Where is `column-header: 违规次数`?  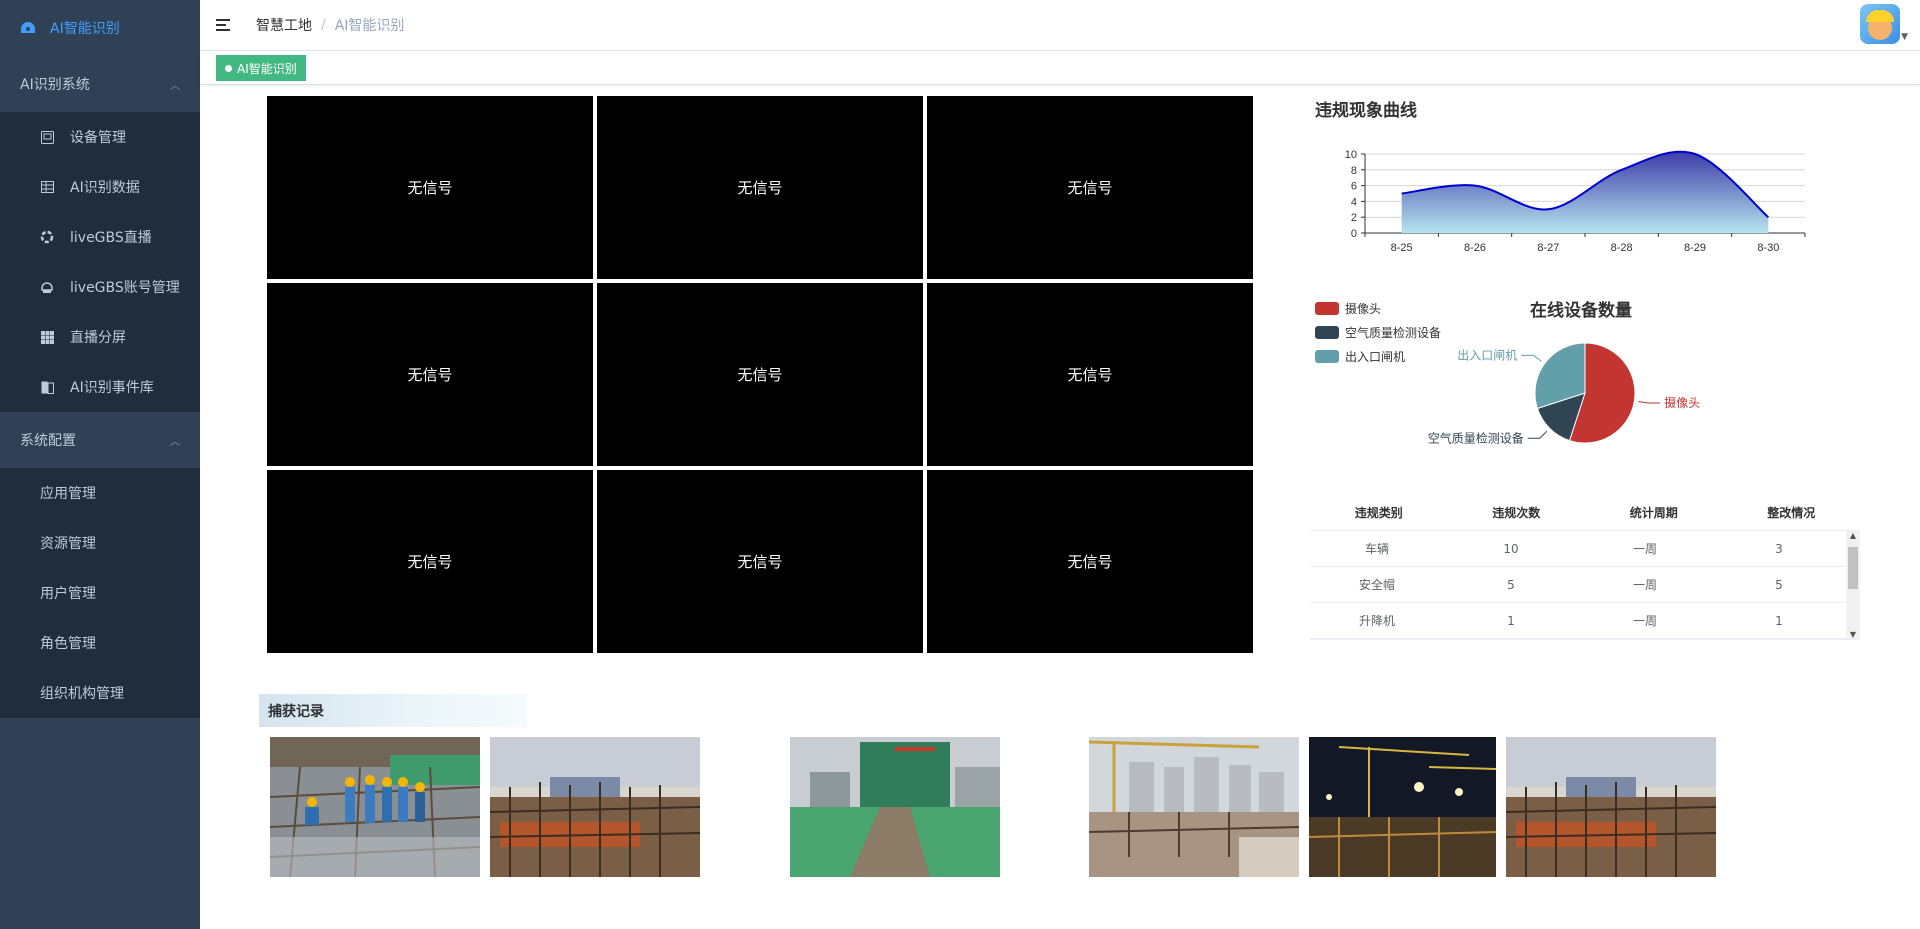
column-header: 违规次数 is located at coordinates (1516, 512).